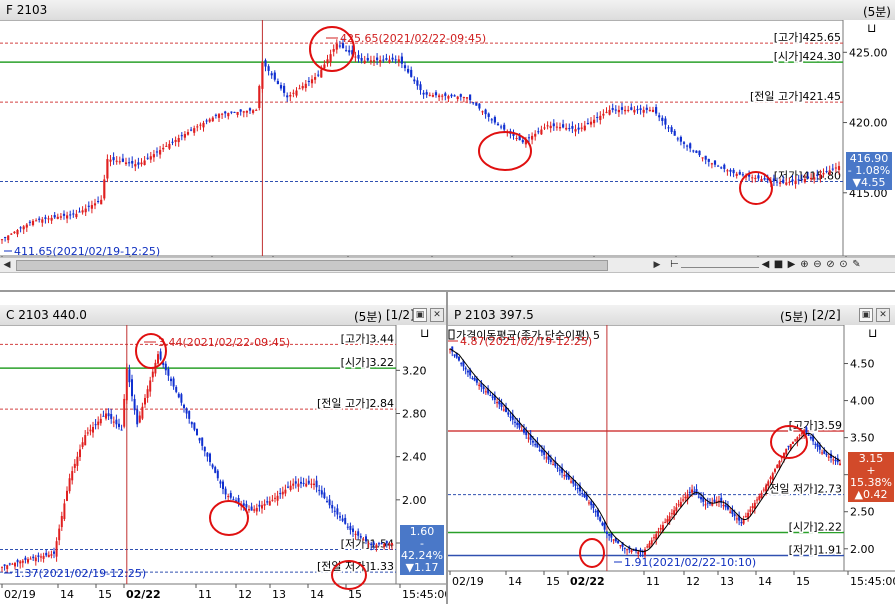 The height and width of the screenshot is (604, 895). What do you see at coordinates (817, 265) in the screenshot?
I see `zoom-out-icon: ⊖` at bounding box center [817, 265].